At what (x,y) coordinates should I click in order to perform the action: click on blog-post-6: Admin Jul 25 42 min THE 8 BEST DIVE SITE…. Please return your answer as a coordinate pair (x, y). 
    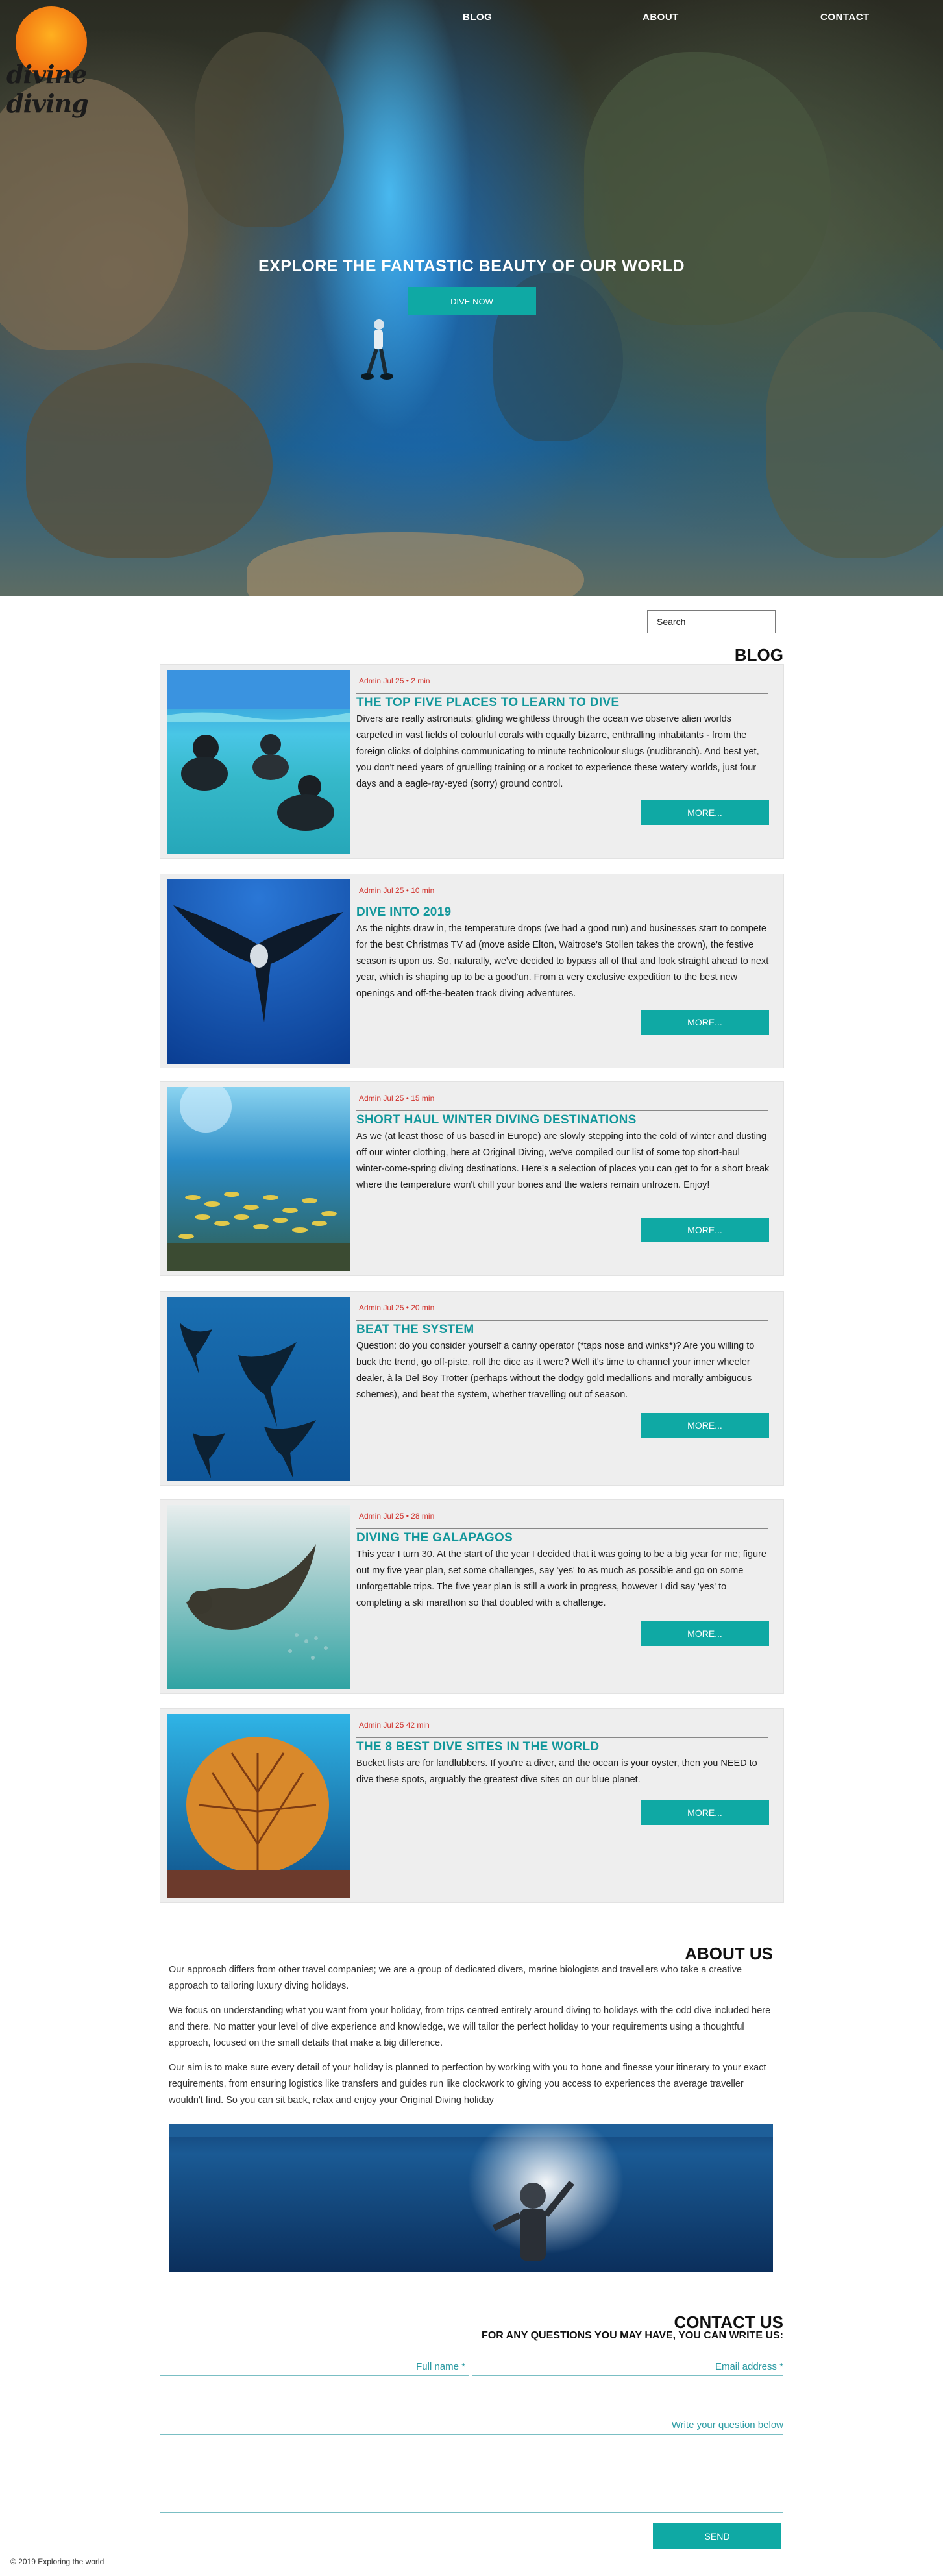
    Looking at the image, I should click on (472, 1805).